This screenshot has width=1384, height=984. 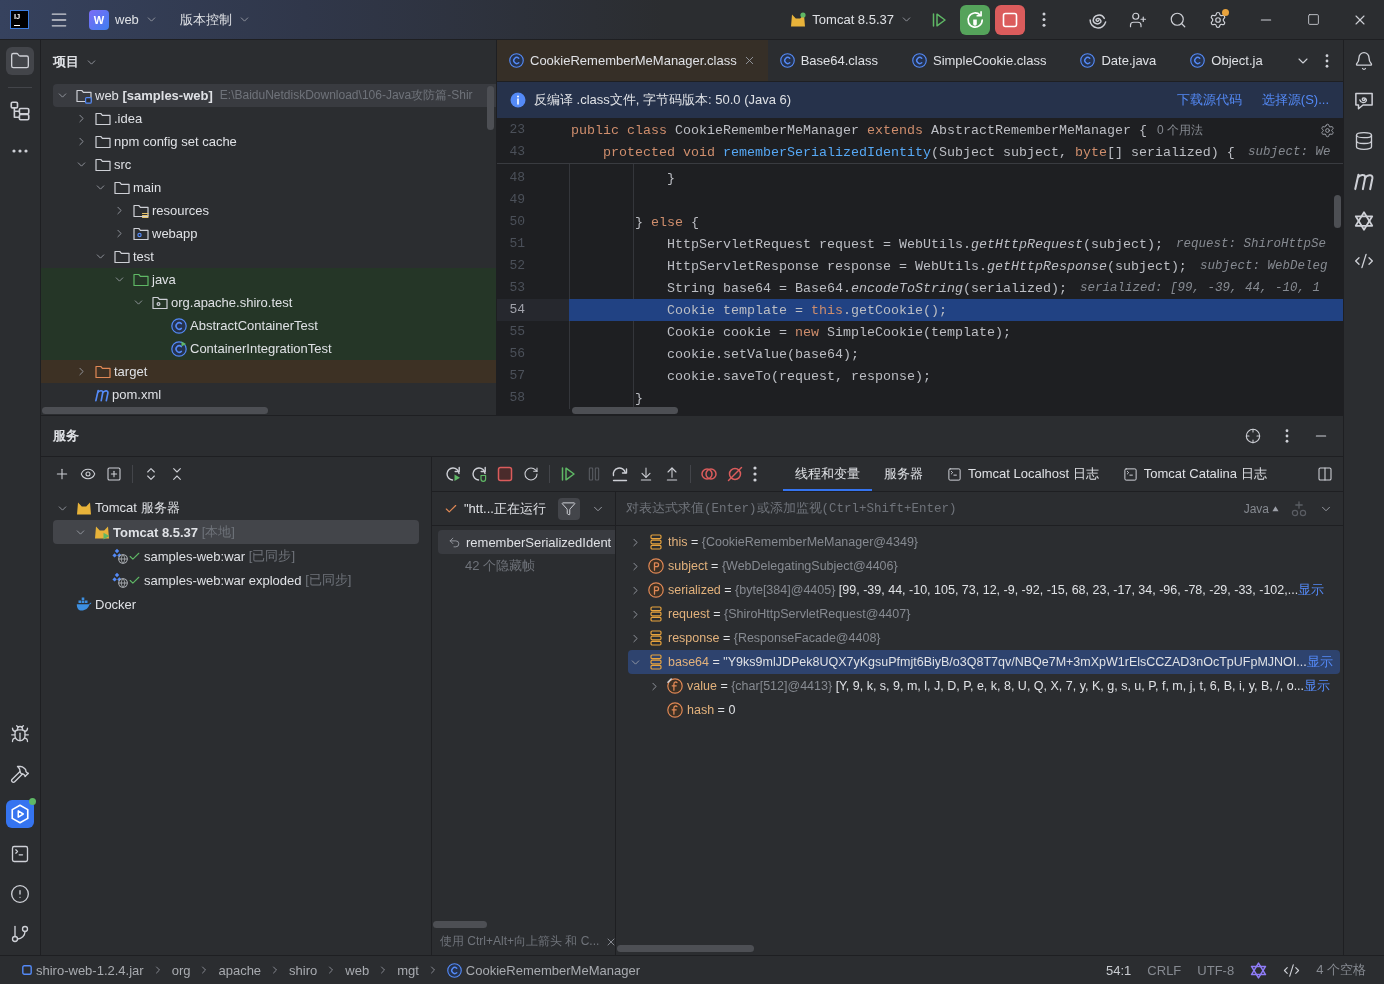 I want to click on breadcrumb: CookieRememberMeManager, so click(x=543, y=970).